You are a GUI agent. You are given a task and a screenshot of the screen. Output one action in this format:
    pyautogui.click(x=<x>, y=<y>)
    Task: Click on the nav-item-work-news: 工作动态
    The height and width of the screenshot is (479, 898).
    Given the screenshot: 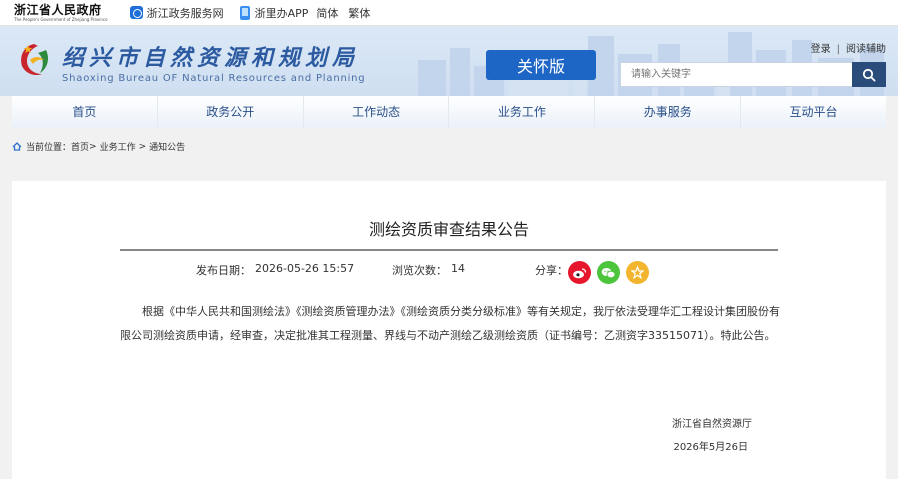 What is the action you would take?
    pyautogui.click(x=376, y=112)
    